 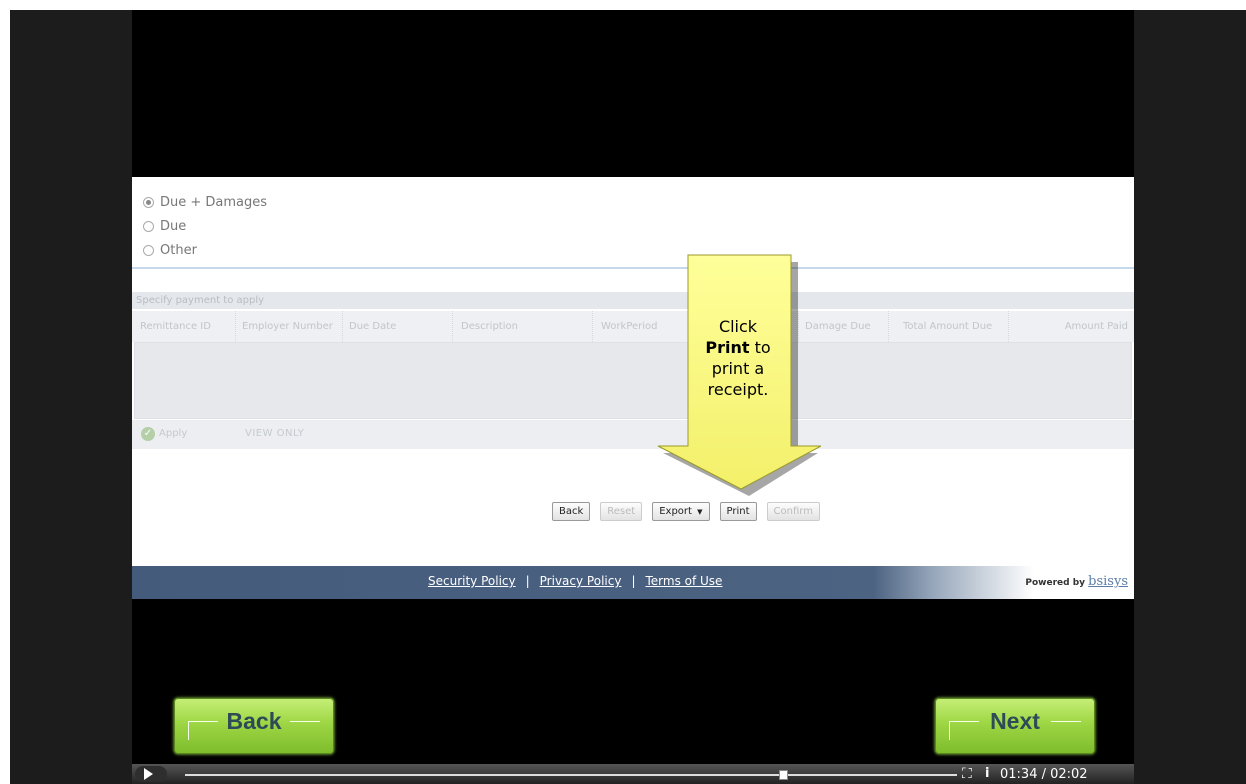 What do you see at coordinates (523, 326) in the screenshot?
I see `column-header: Description` at bounding box center [523, 326].